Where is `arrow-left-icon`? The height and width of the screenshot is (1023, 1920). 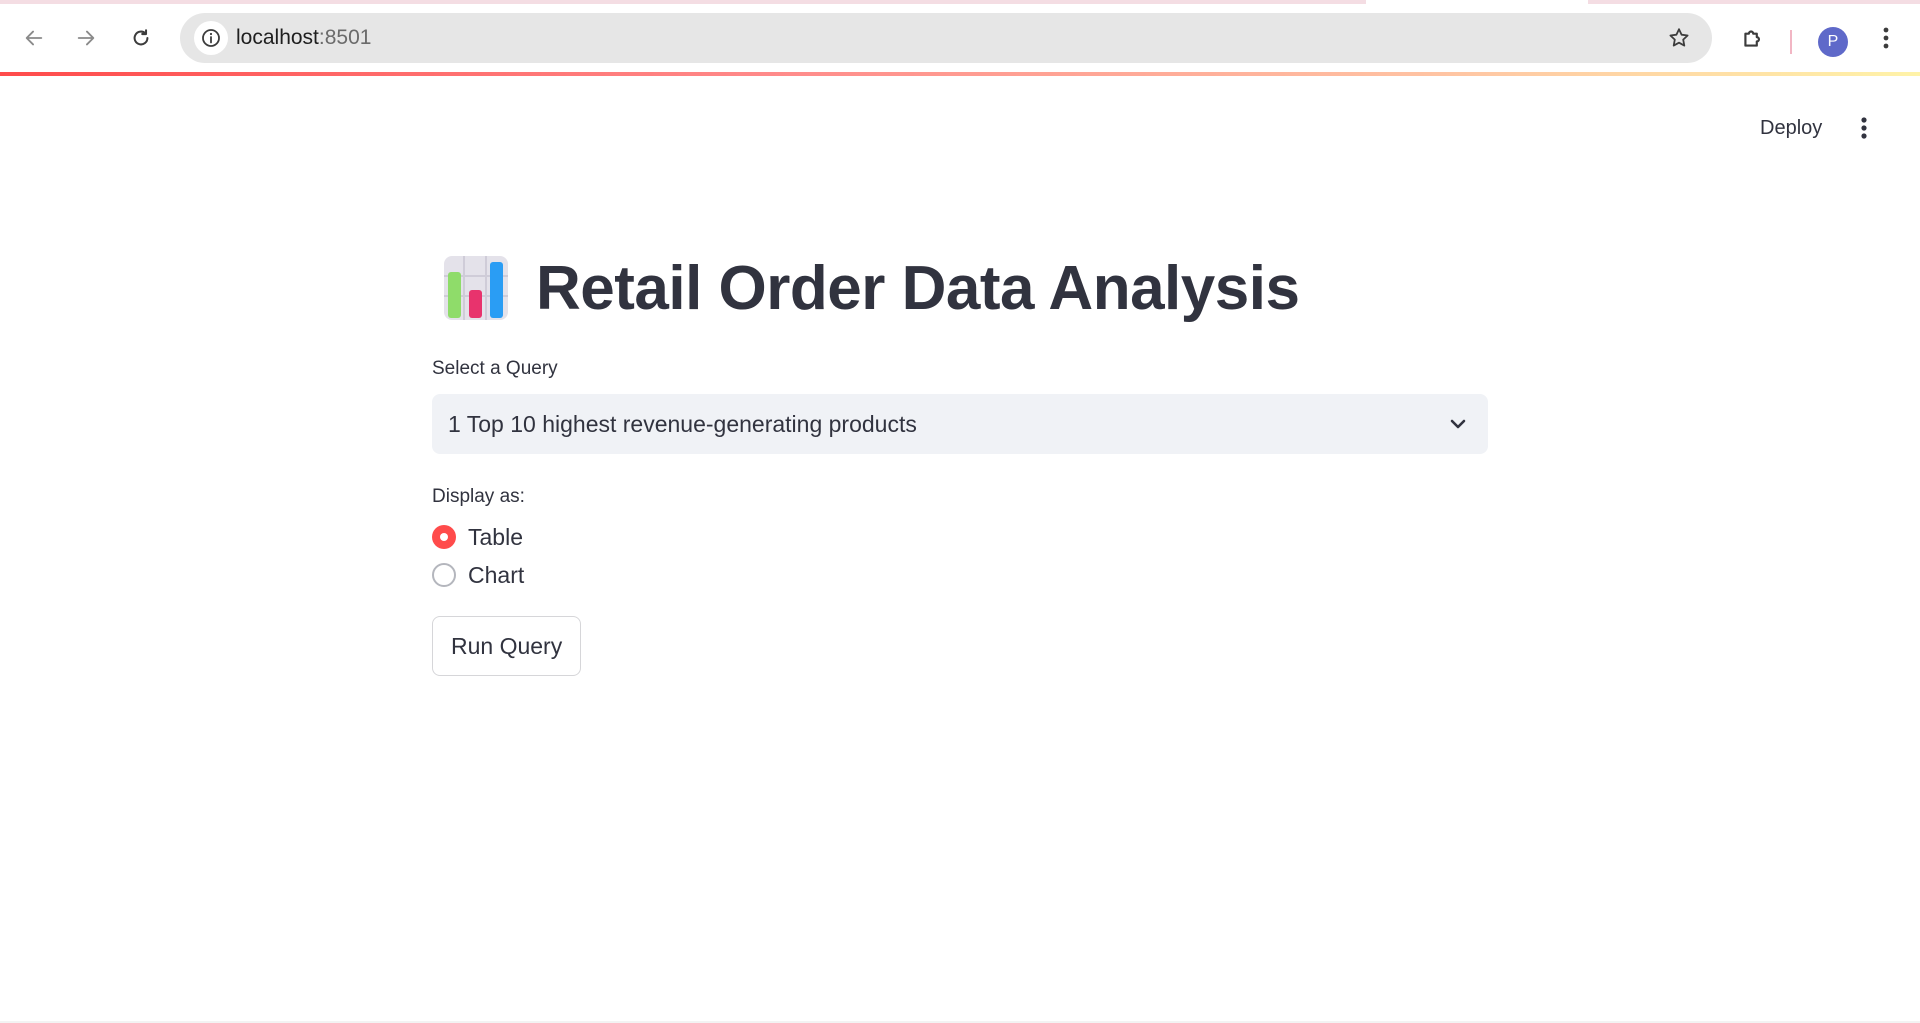 arrow-left-icon is located at coordinates (34, 38).